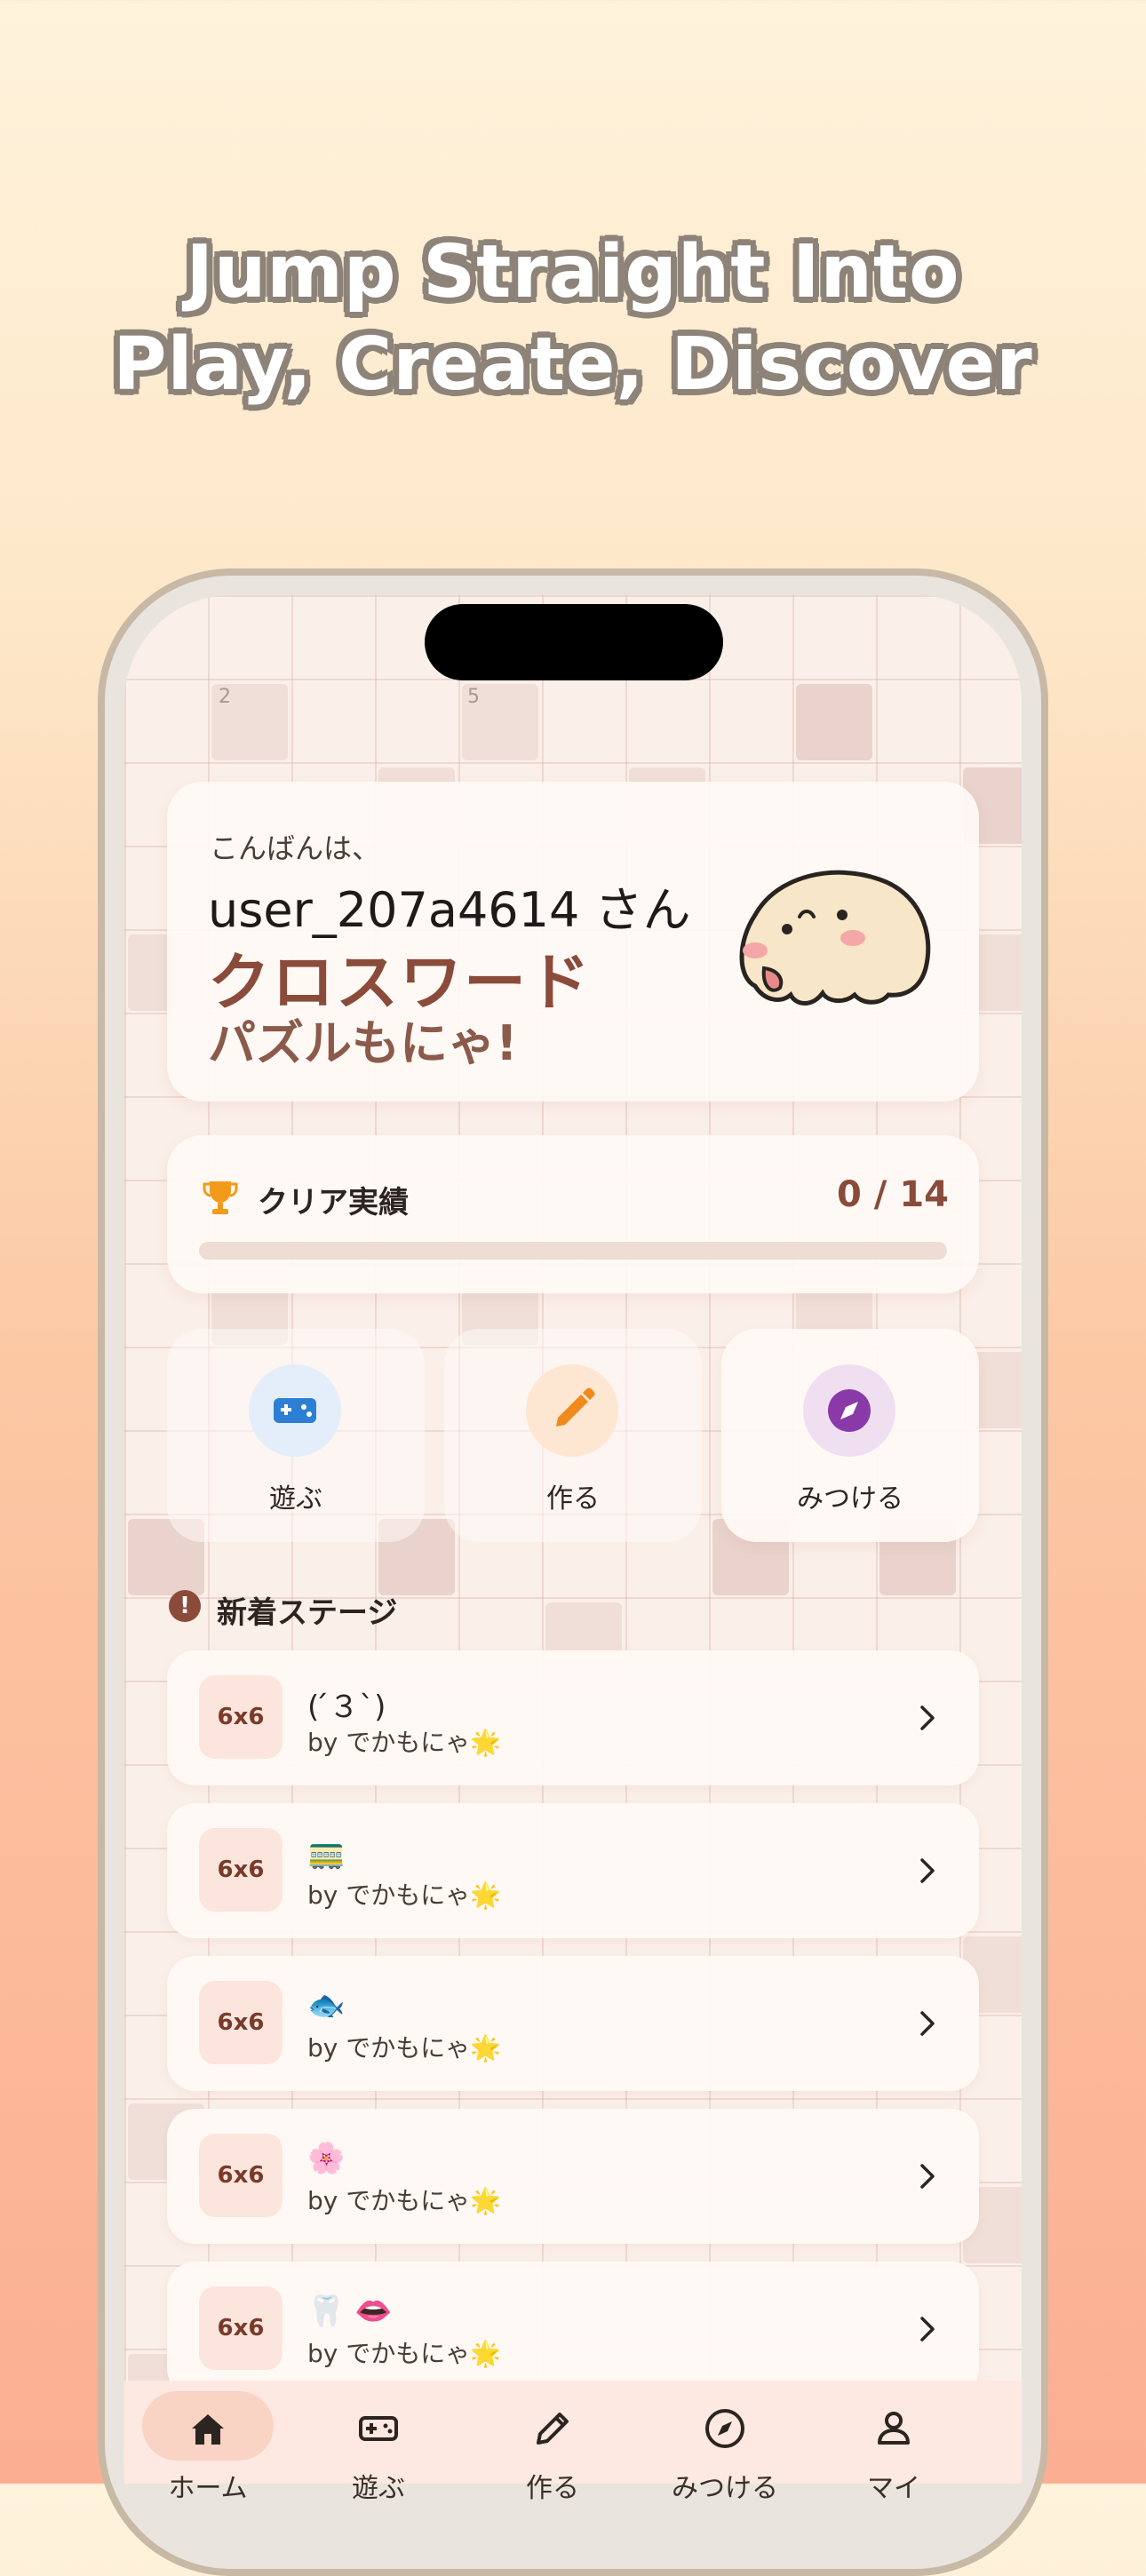 The image size is (1146, 2576). I want to click on stage-title: 🌸, so click(326, 2158).